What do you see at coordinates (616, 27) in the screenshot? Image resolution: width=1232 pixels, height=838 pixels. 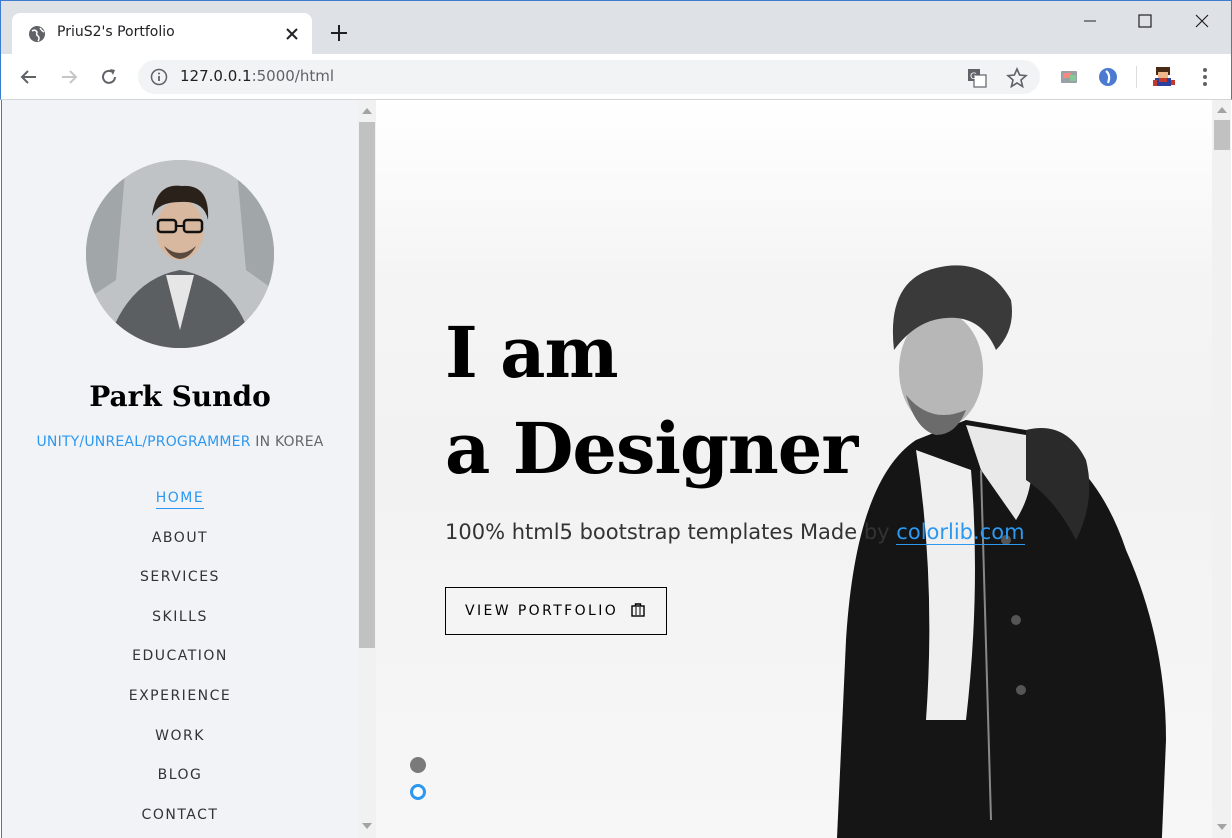 I see `tab-strip: PriuS2's Portfolio` at bounding box center [616, 27].